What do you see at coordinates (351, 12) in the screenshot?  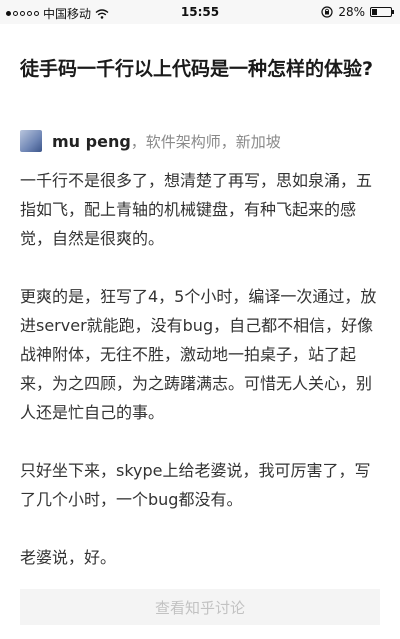 I see `battery-percent: 28%` at bounding box center [351, 12].